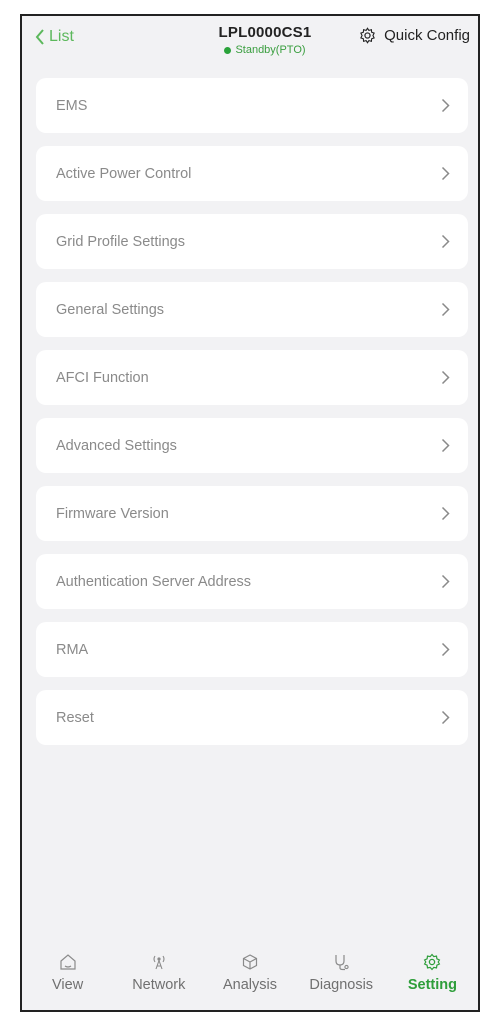 Image resolution: width=483 pixels, height=1016 pixels. I want to click on menu-item-grid-profile-settings: Grid Profile Settings, so click(252, 241).